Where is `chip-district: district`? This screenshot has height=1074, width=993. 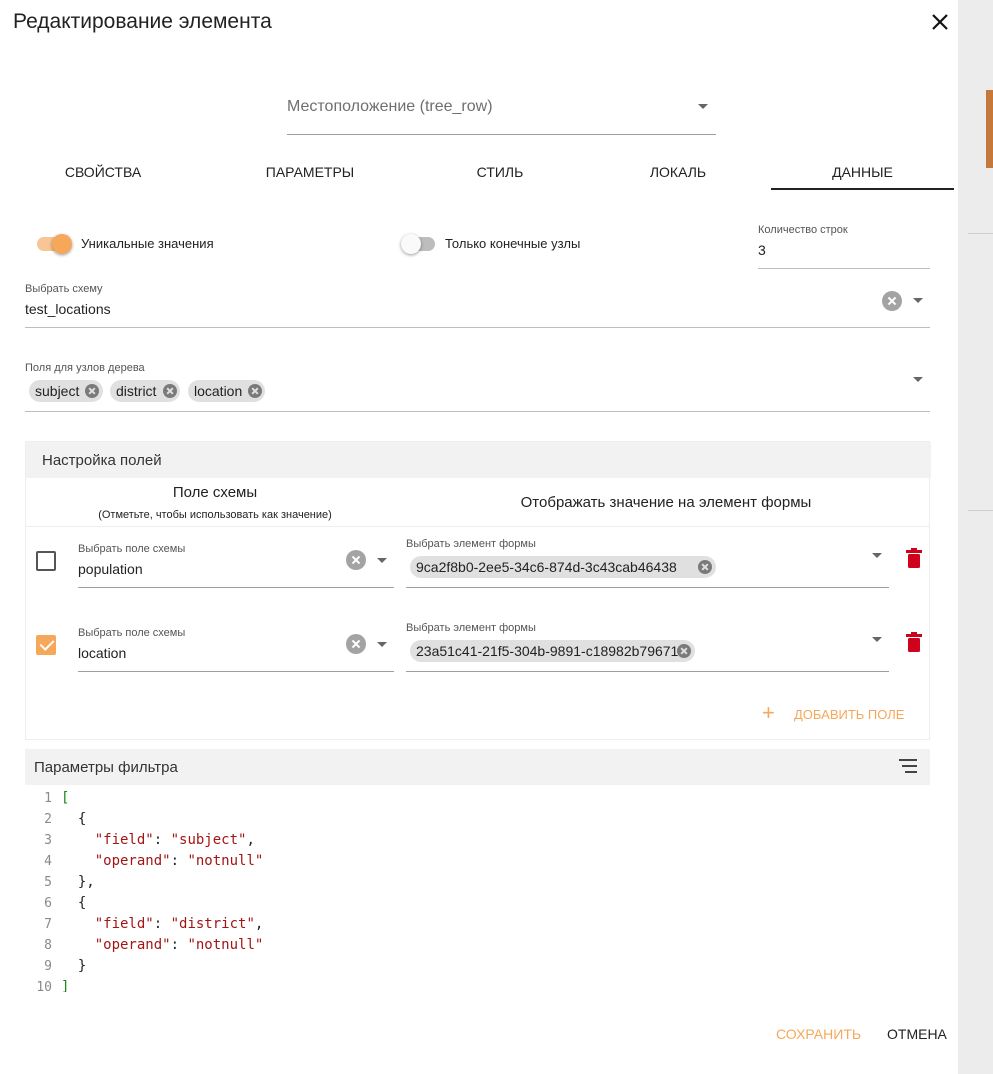
chip-district: district is located at coordinates (145, 391).